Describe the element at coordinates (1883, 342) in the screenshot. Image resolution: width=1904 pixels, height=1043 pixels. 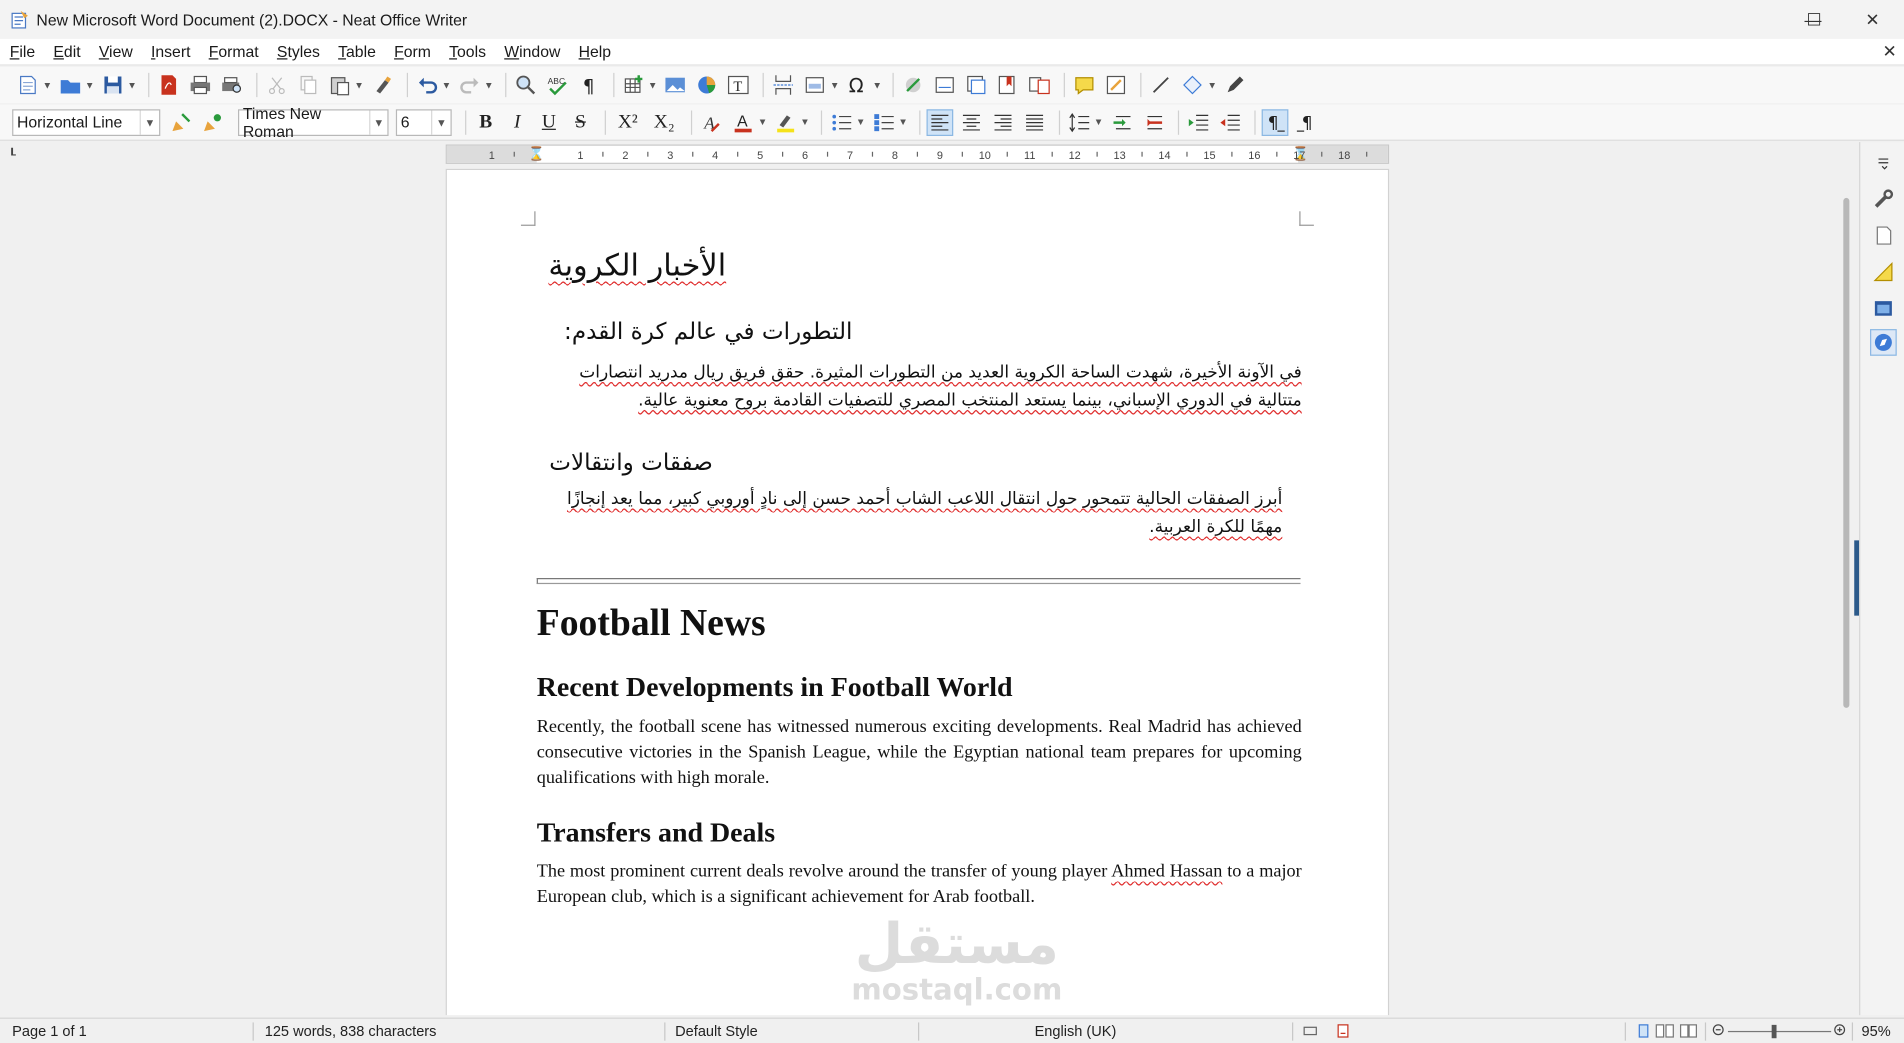
I see `sidebar-navigator-button` at that location.